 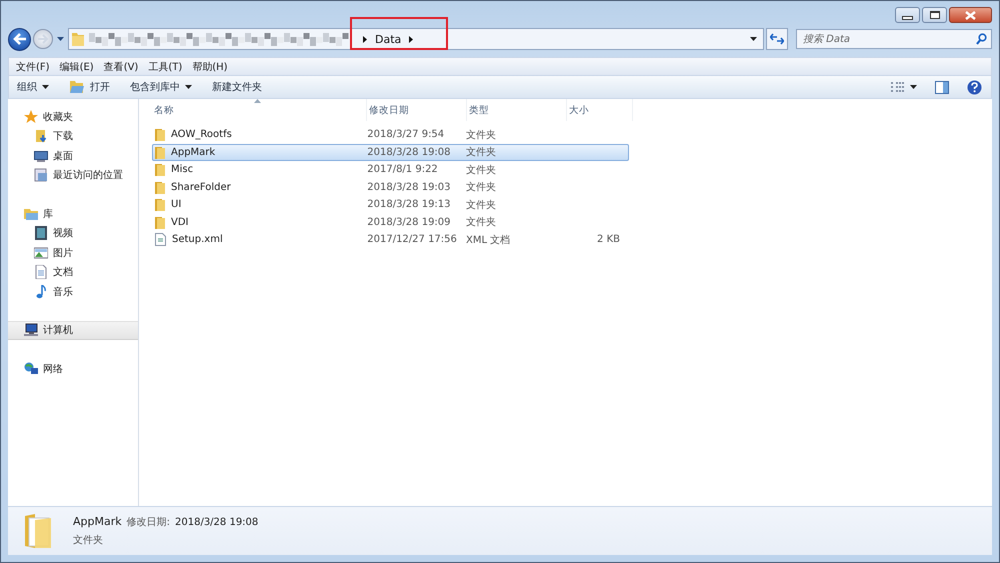 What do you see at coordinates (197, 240) in the screenshot?
I see `file-name: Setup.xml` at bounding box center [197, 240].